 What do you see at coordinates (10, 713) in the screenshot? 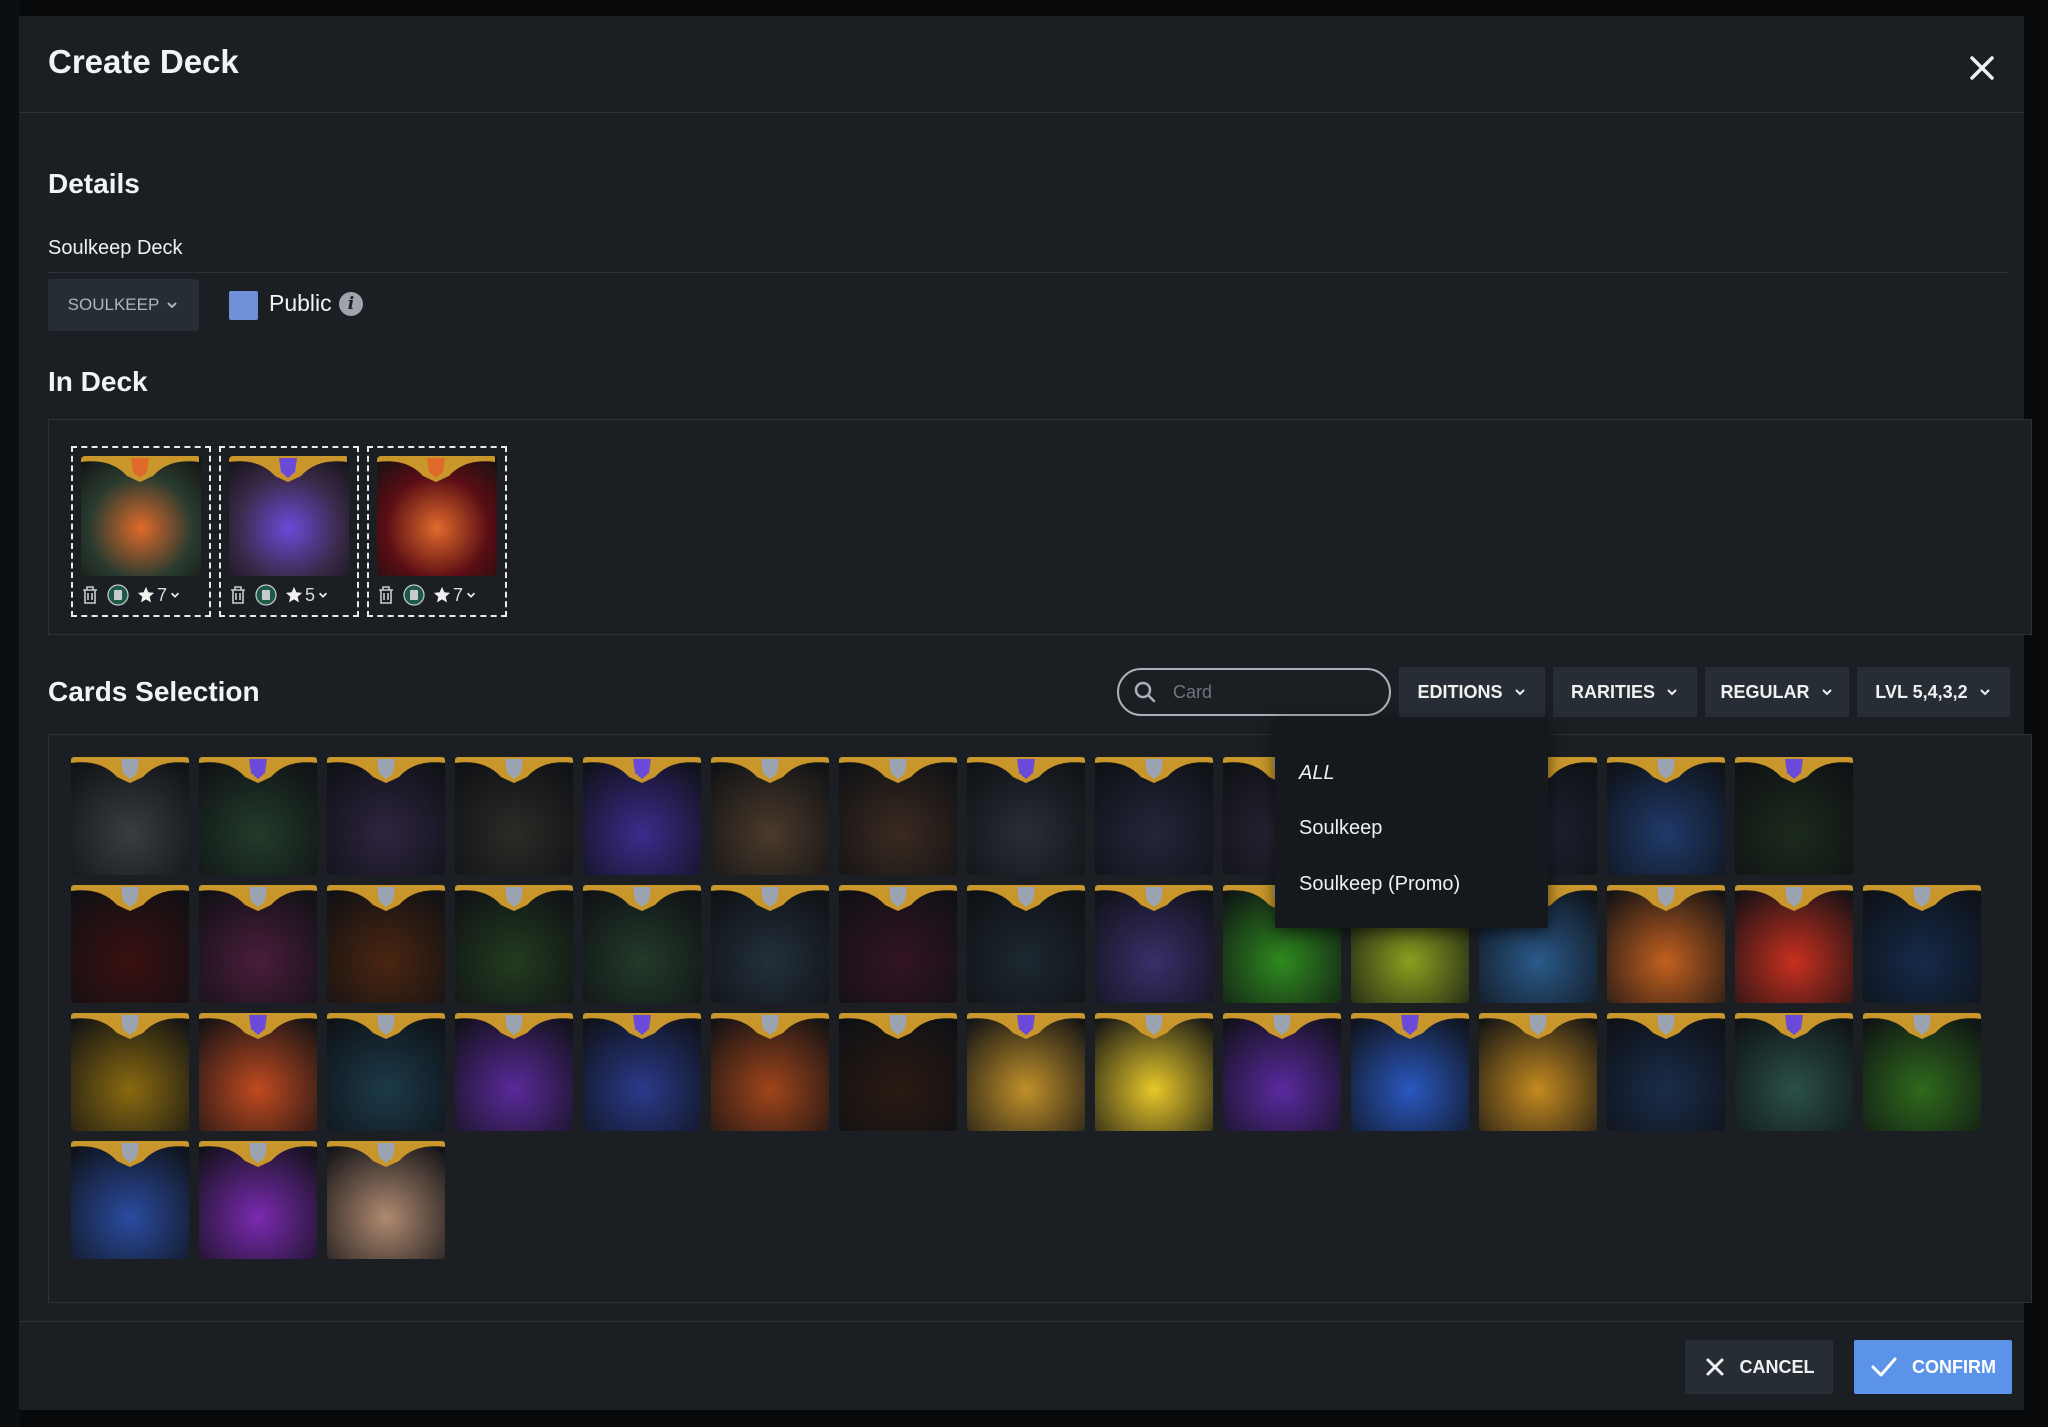
I see `page-backdrop` at bounding box center [10, 713].